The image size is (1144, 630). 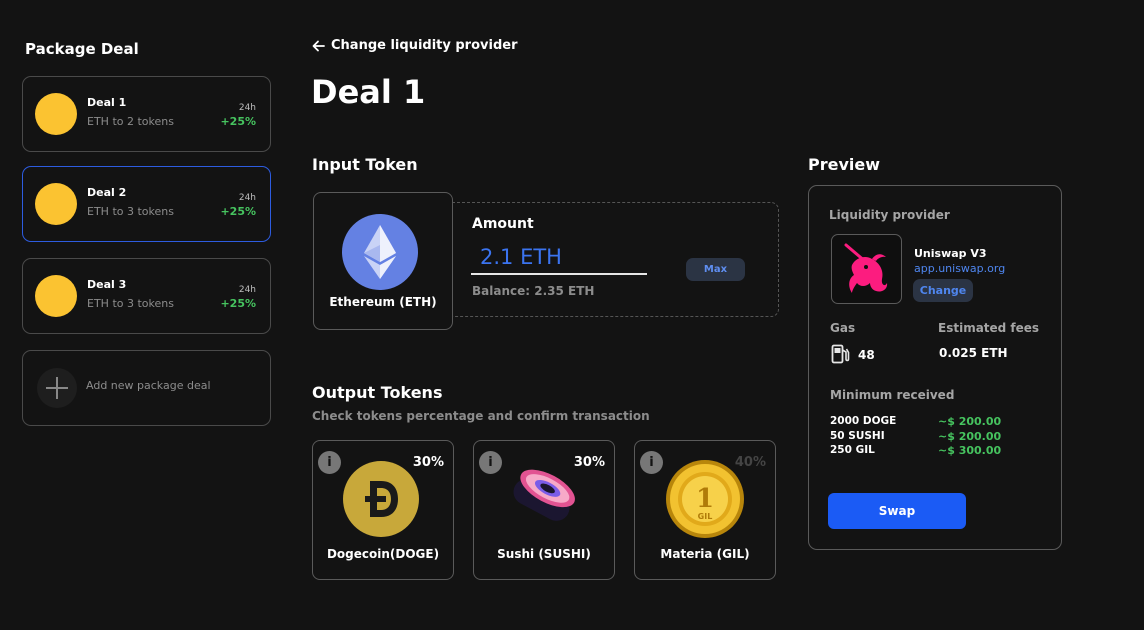 What do you see at coordinates (705, 516) in the screenshot?
I see `svg-text: GIL` at bounding box center [705, 516].